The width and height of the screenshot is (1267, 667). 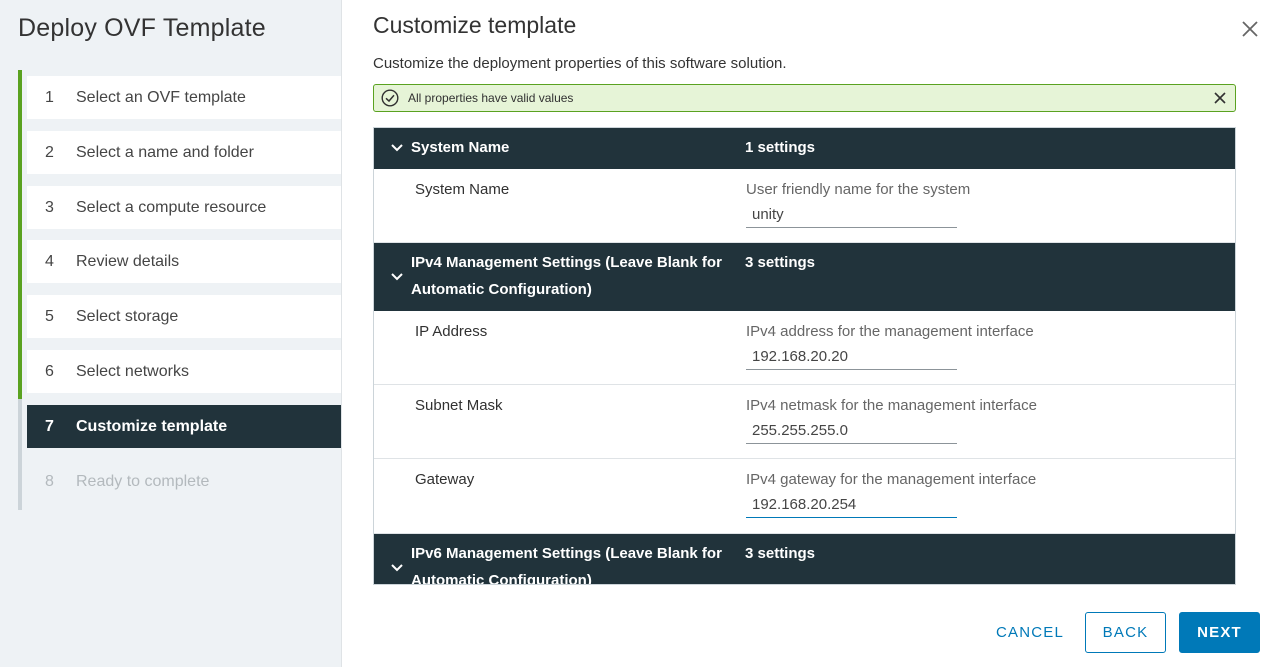 I want to click on step-select-storage: 5 Select storage, so click(x=184, y=316).